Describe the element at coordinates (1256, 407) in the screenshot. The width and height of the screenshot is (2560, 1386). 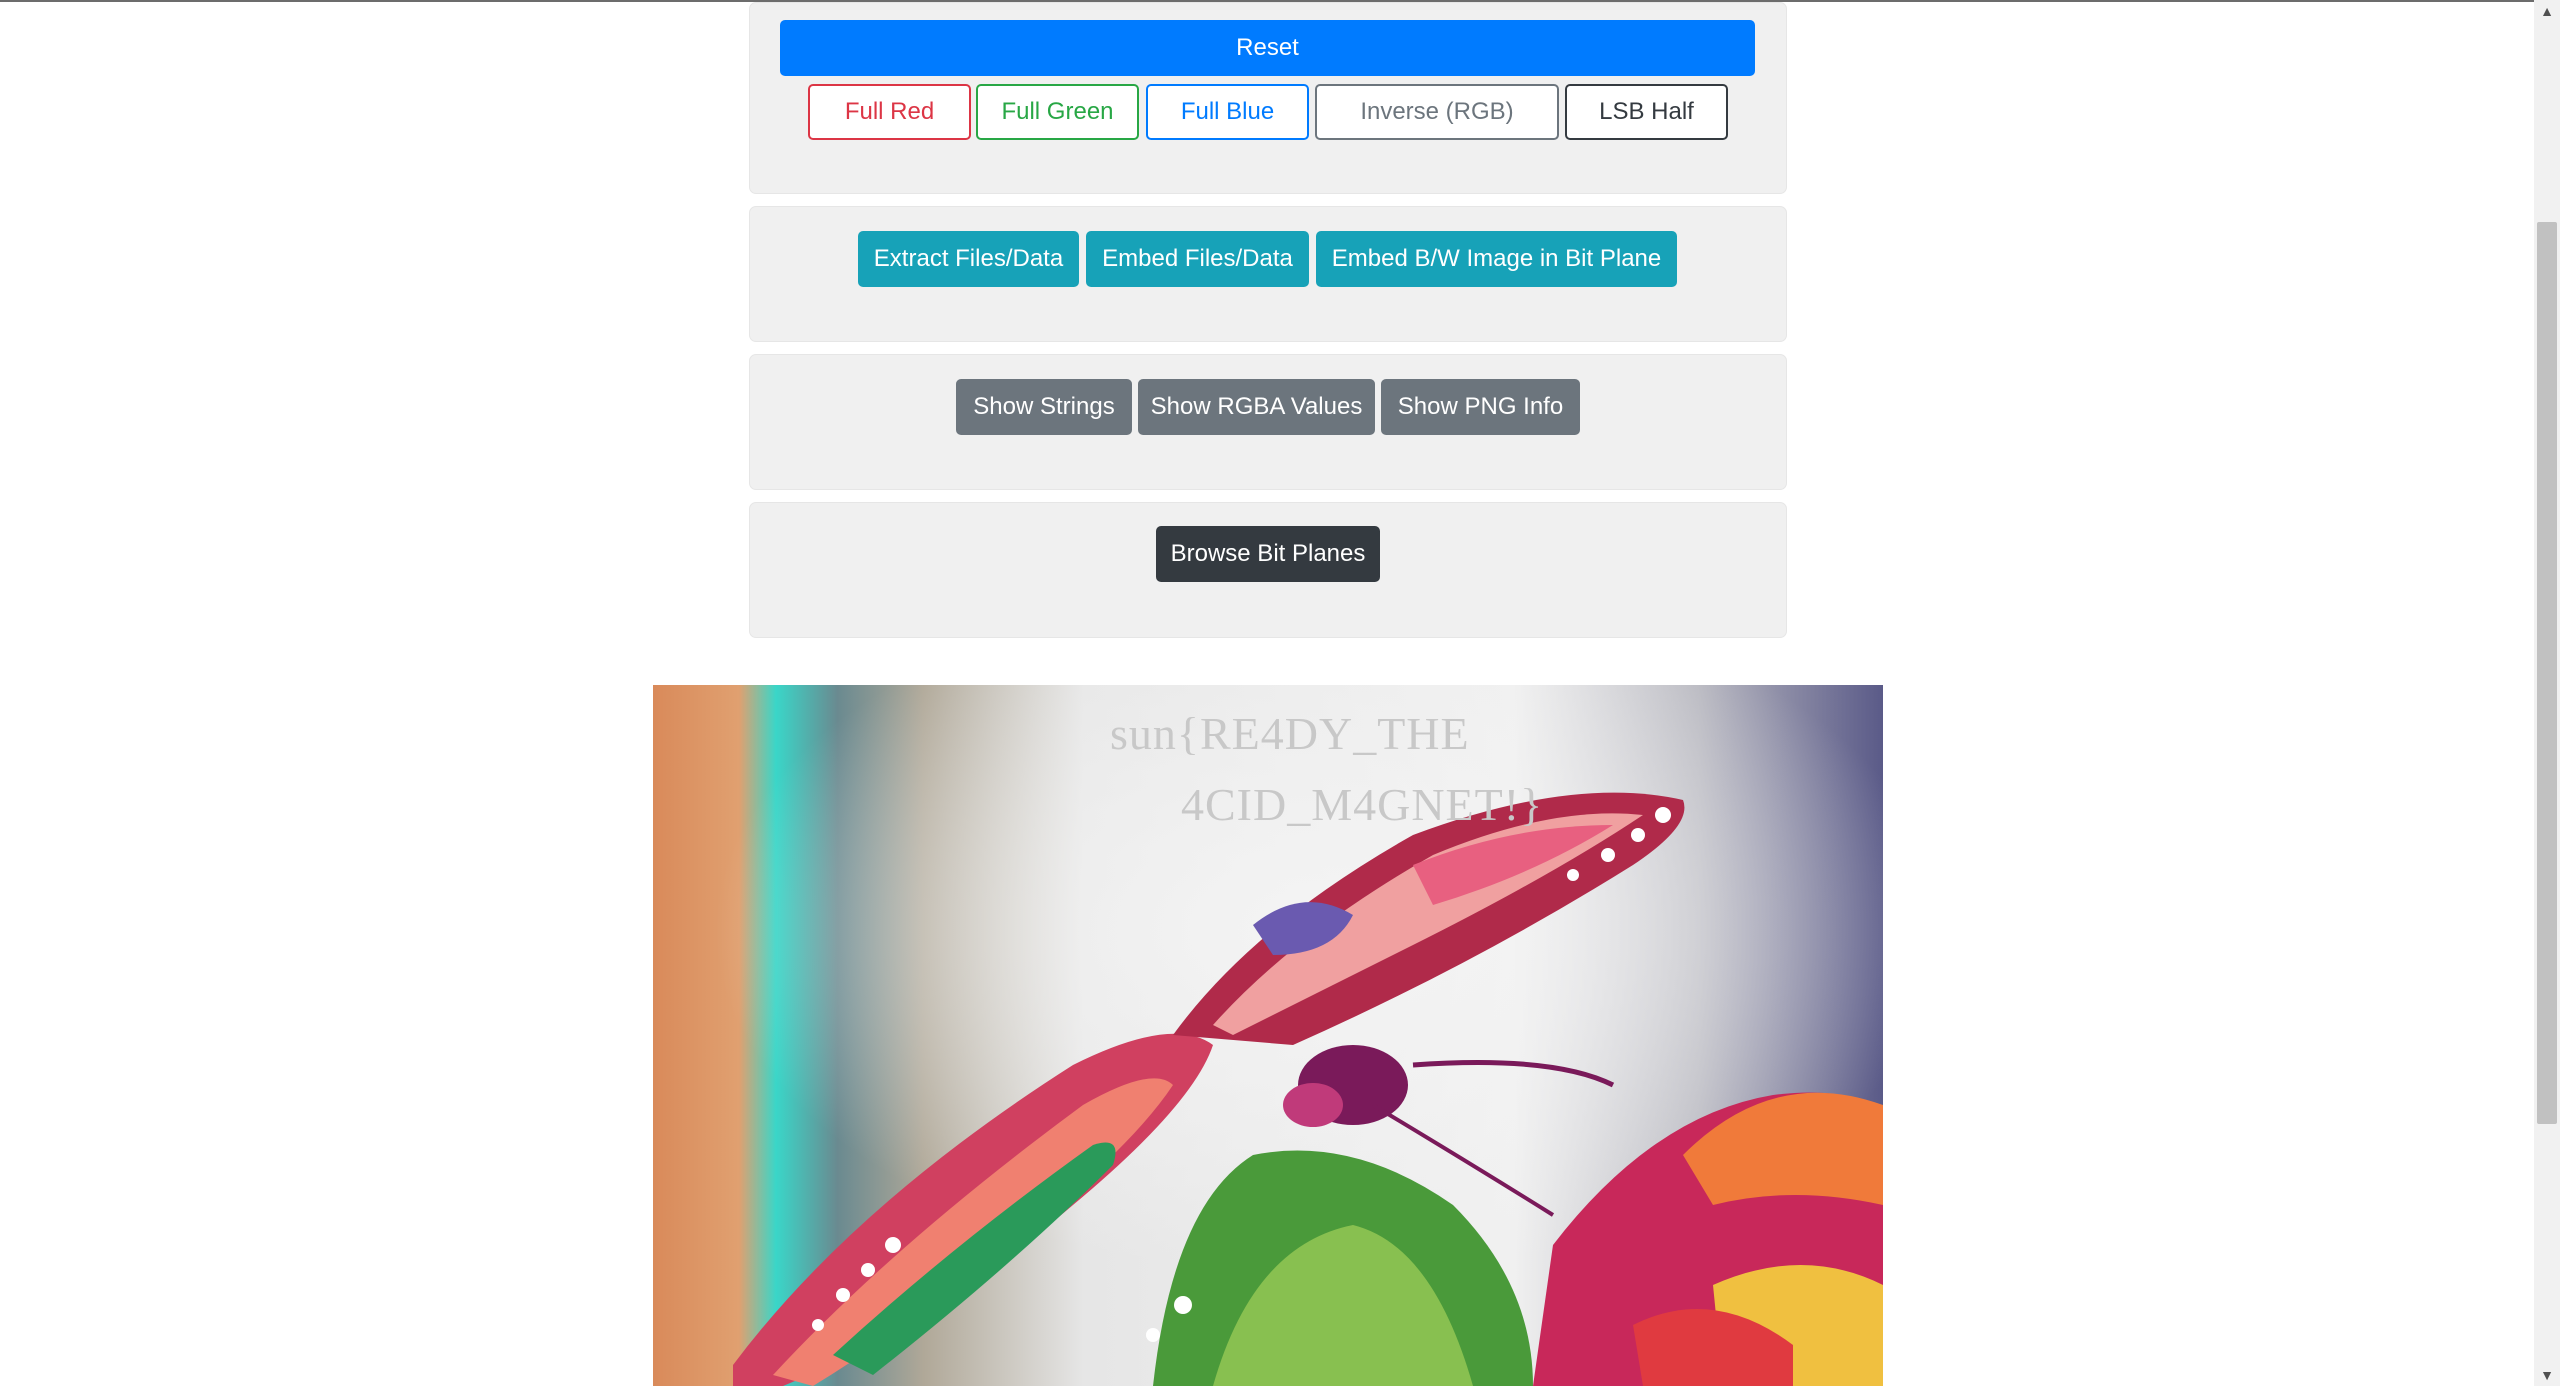
I see `show-rgba-values-button: Show RGBA Values` at that location.